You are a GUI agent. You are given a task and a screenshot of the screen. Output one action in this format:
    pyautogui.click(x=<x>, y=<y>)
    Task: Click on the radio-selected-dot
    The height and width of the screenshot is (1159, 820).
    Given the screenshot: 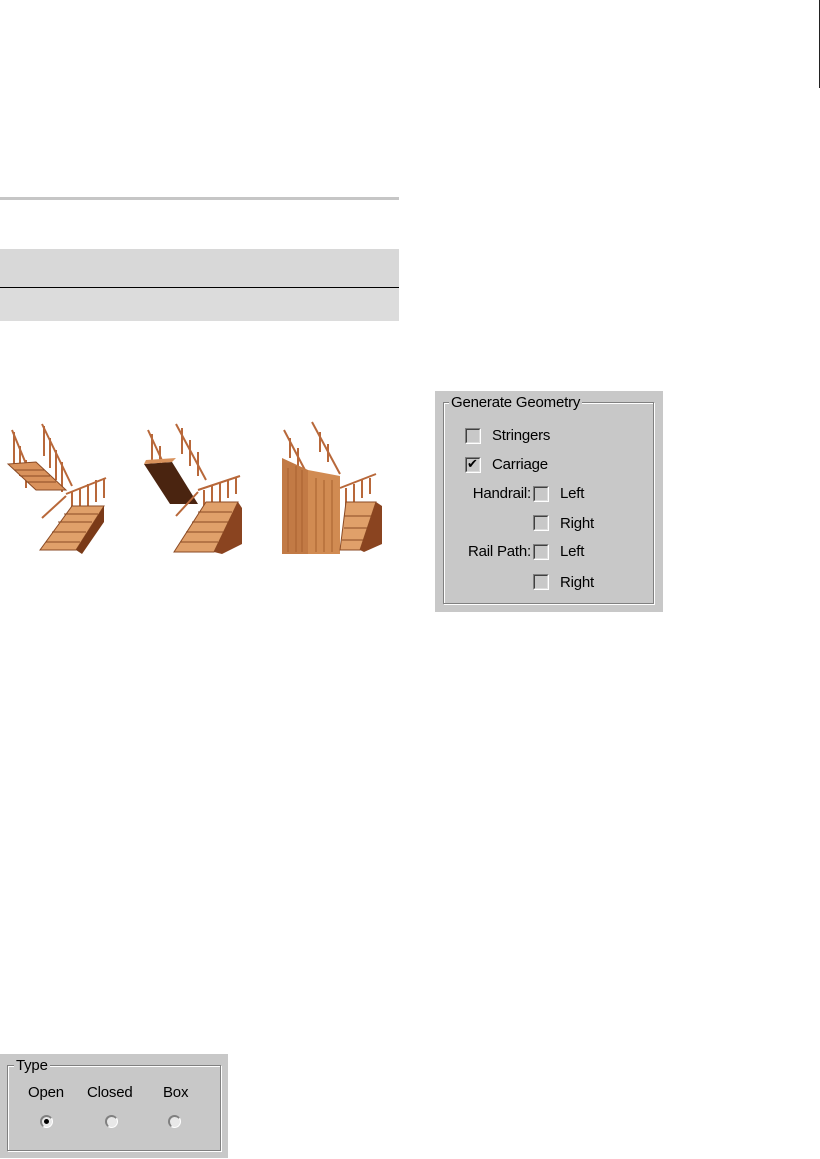 What is the action you would take?
    pyautogui.click(x=46, y=1121)
    